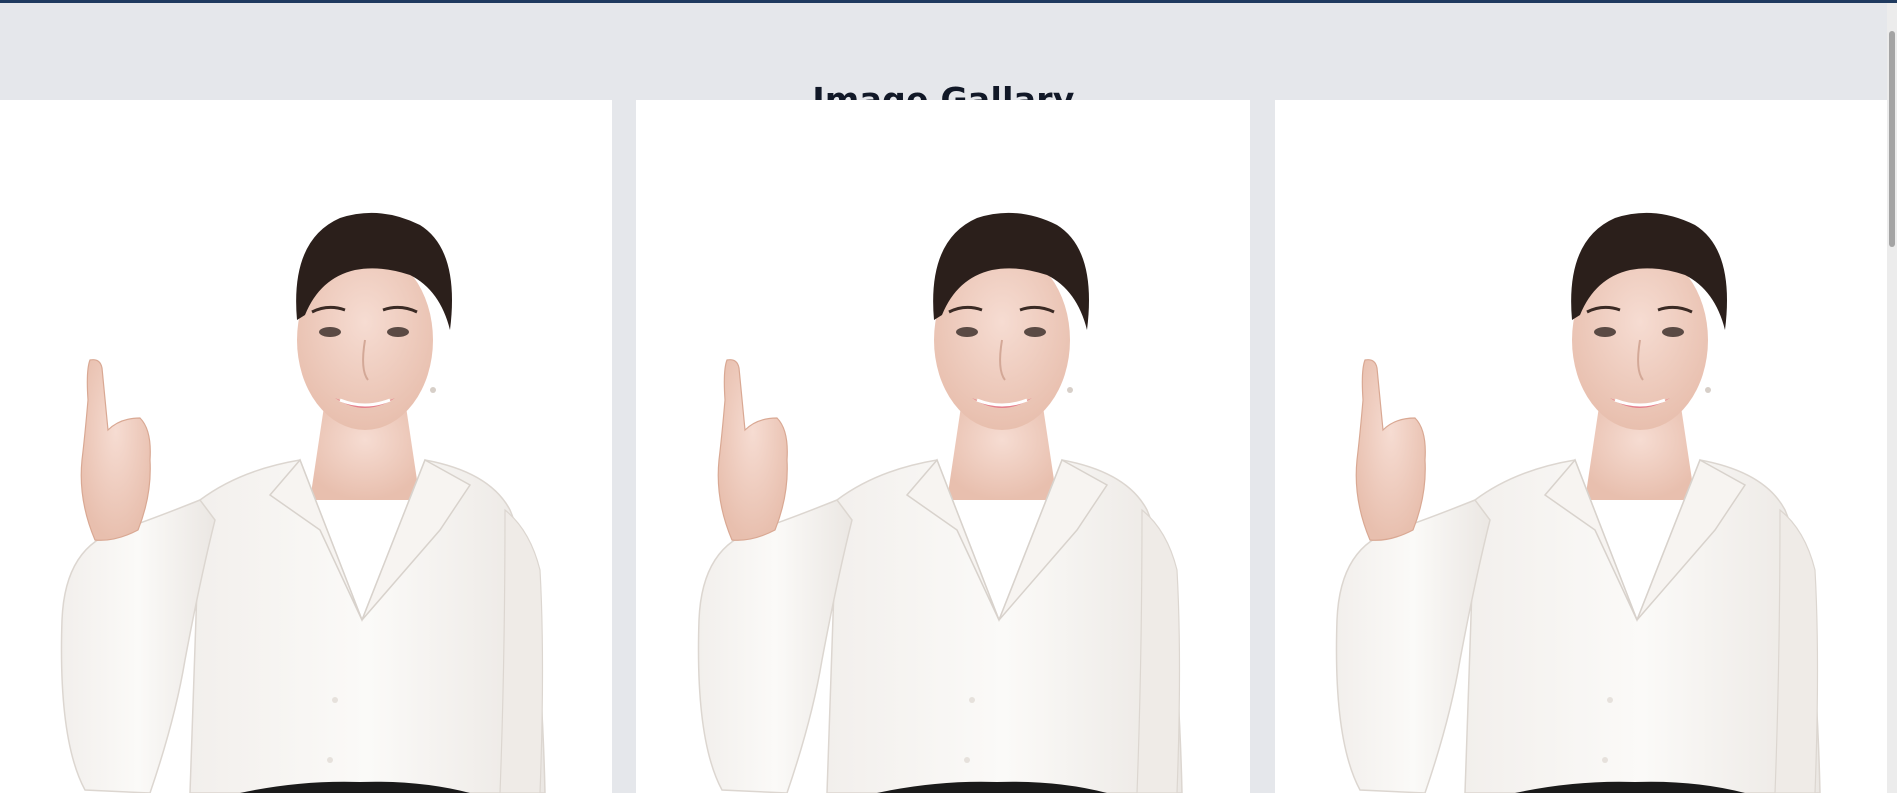  What do you see at coordinates (948, 1) in the screenshot?
I see `top-accent-bar` at bounding box center [948, 1].